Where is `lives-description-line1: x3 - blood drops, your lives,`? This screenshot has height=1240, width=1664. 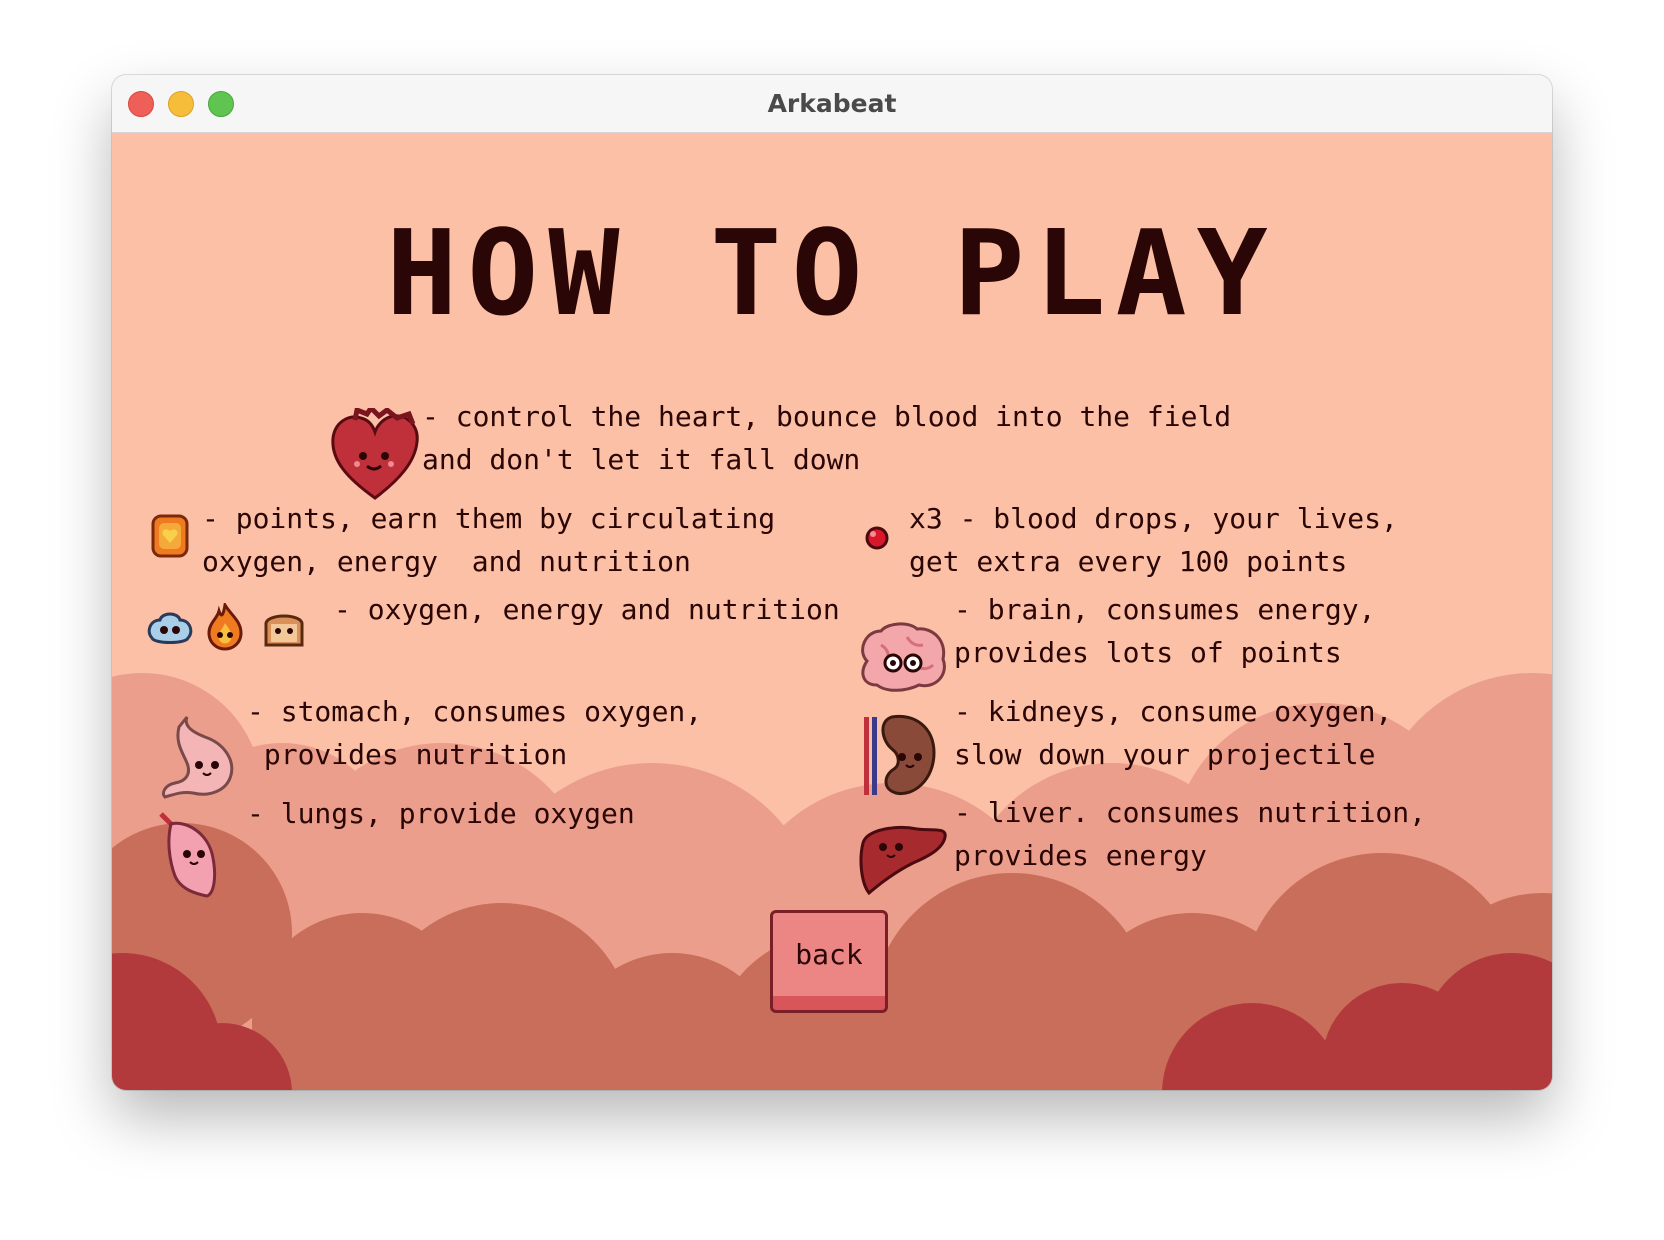
lives-description-line1: x3 - blood drops, your lives, is located at coordinates (1153, 518).